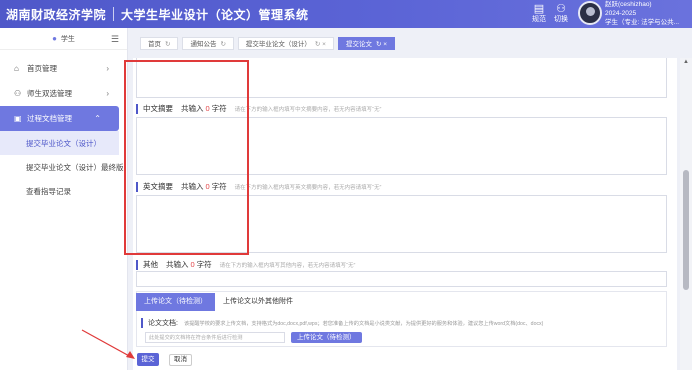 This screenshot has height=370, width=692. I want to click on annotation-arrow, so click(108, 344).